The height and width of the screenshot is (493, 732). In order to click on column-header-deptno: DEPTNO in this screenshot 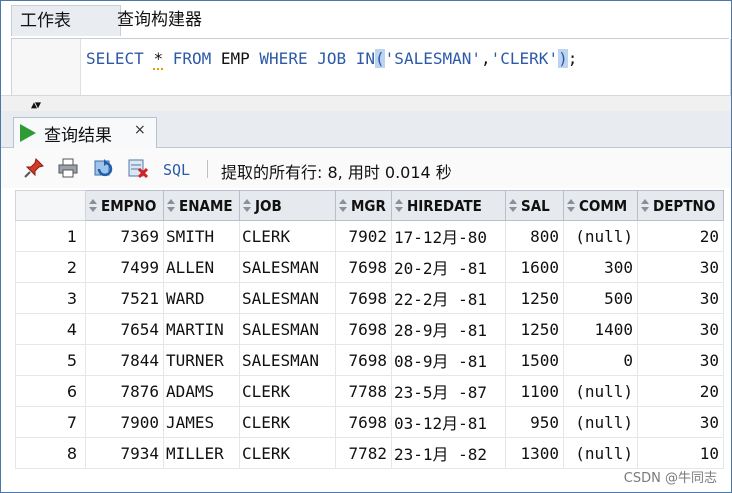, I will do `click(680, 205)`.